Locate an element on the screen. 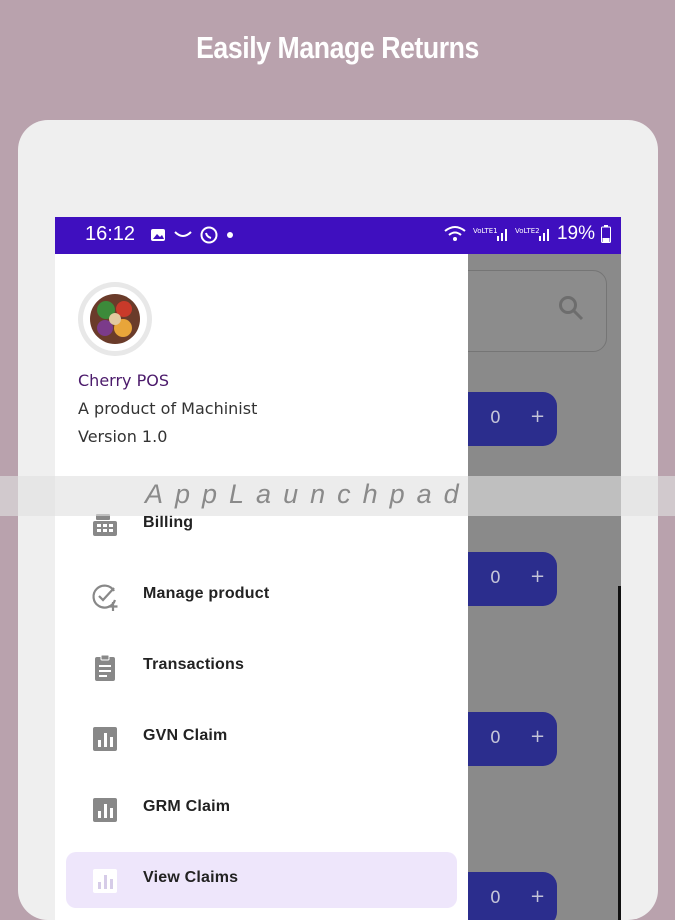 Image resolution: width=675 pixels, height=920 pixels. menu-item-label: View Claims is located at coordinates (191, 877).